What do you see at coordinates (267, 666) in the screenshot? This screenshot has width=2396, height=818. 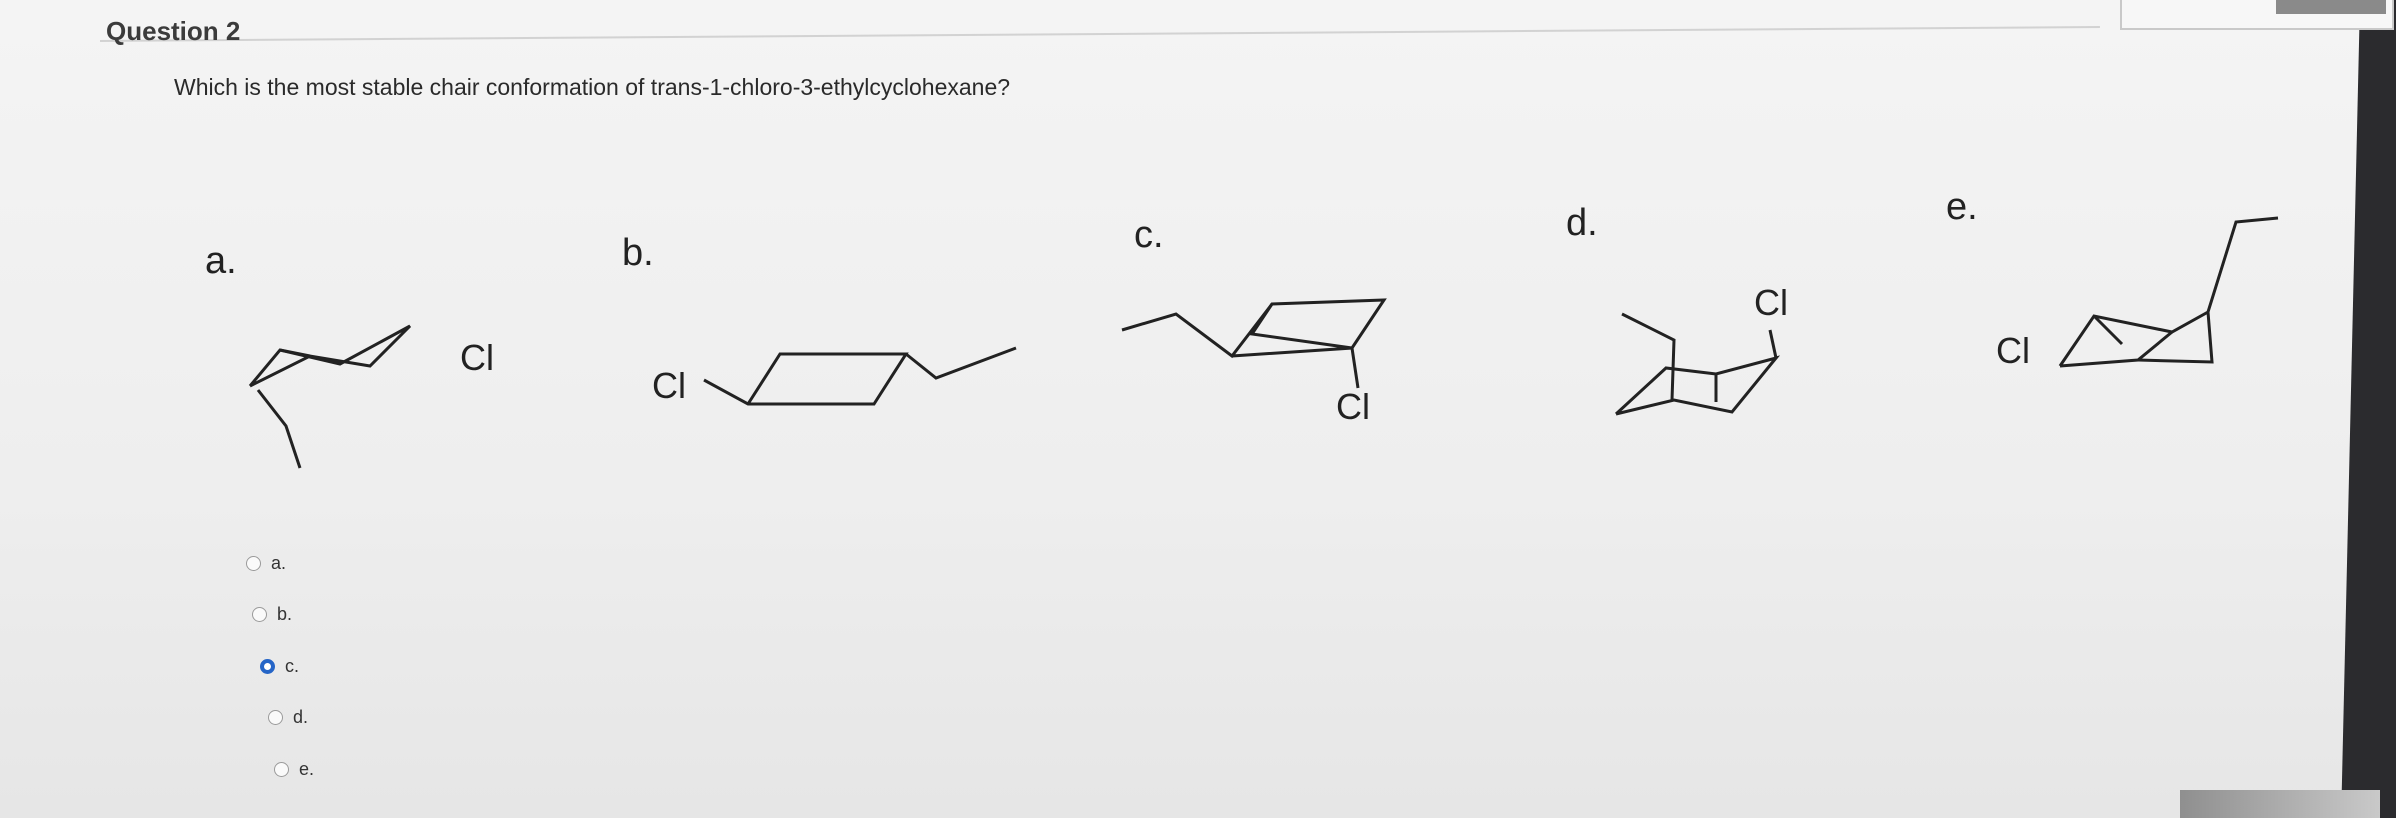 I see `radio-button-c-selected` at bounding box center [267, 666].